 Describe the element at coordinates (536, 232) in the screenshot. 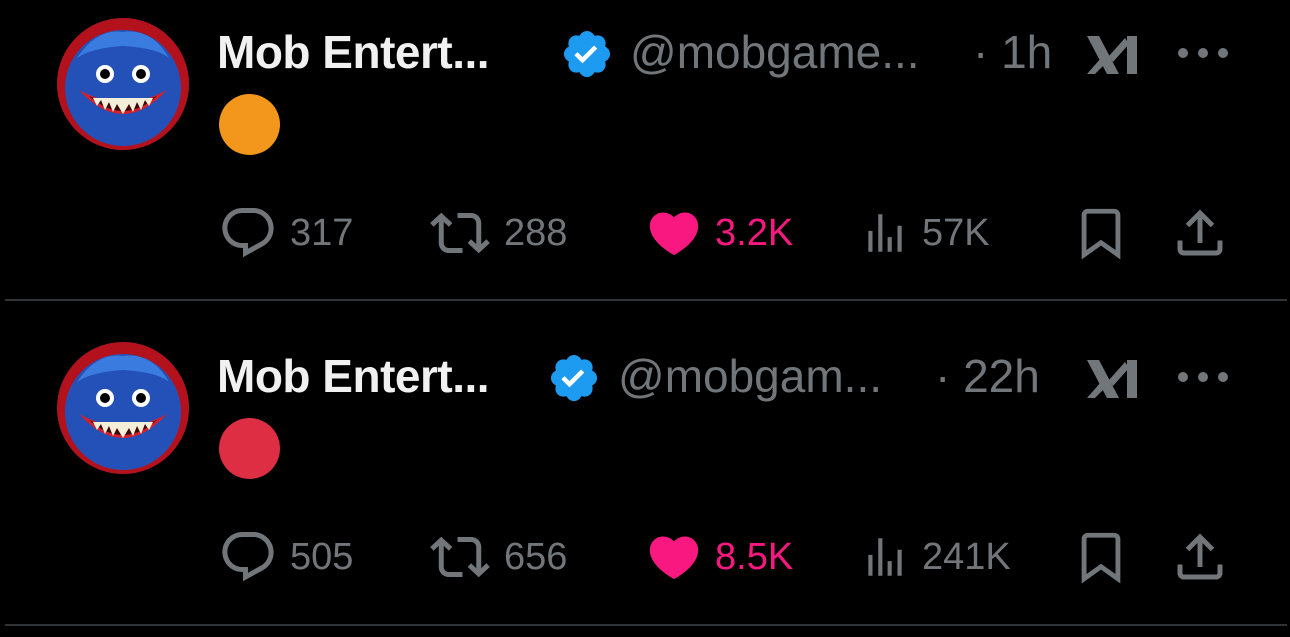

I see `repost-count: 288` at that location.